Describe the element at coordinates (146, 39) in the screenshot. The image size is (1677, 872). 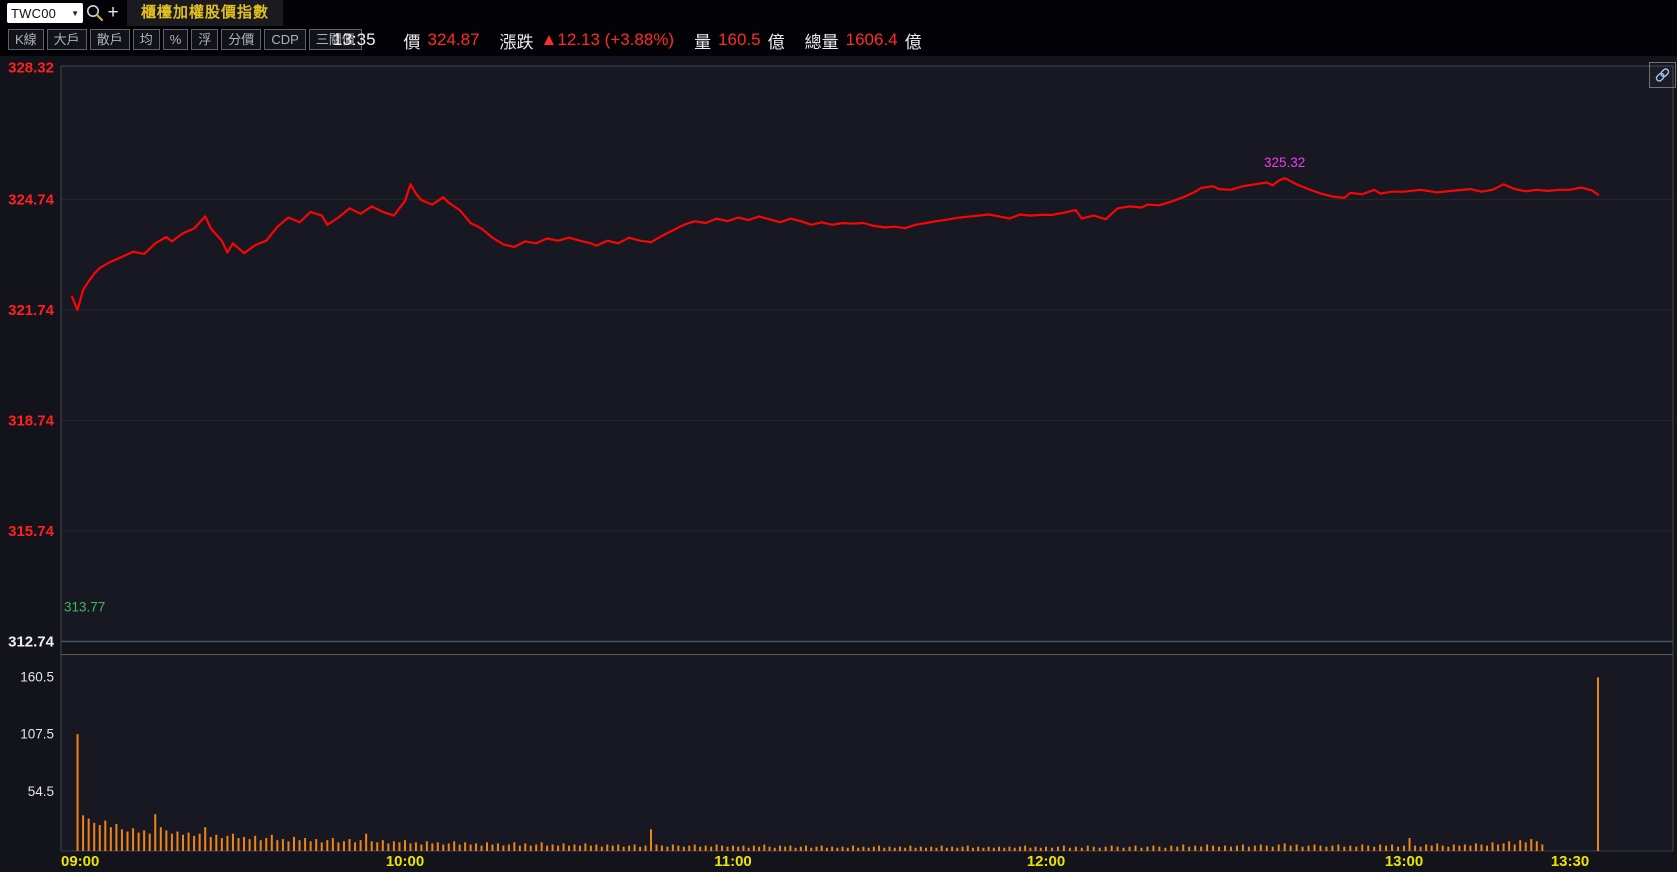
I see `toolbar-button-average: 均` at that location.